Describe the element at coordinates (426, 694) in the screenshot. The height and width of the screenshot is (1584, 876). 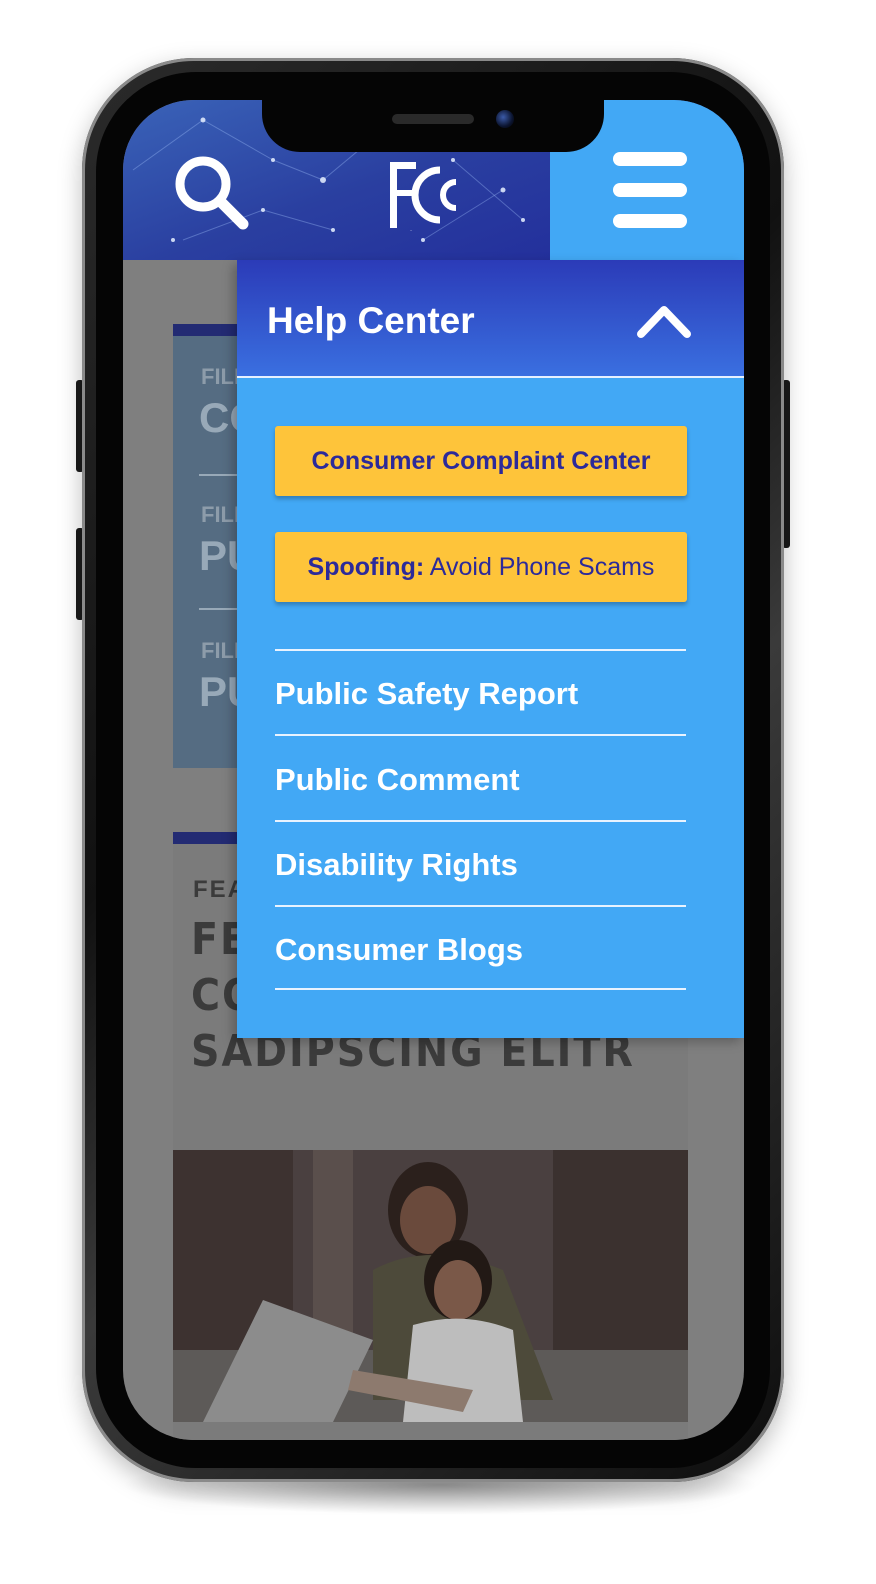
I see `public-safety-report-link: Public Safety Report` at that location.